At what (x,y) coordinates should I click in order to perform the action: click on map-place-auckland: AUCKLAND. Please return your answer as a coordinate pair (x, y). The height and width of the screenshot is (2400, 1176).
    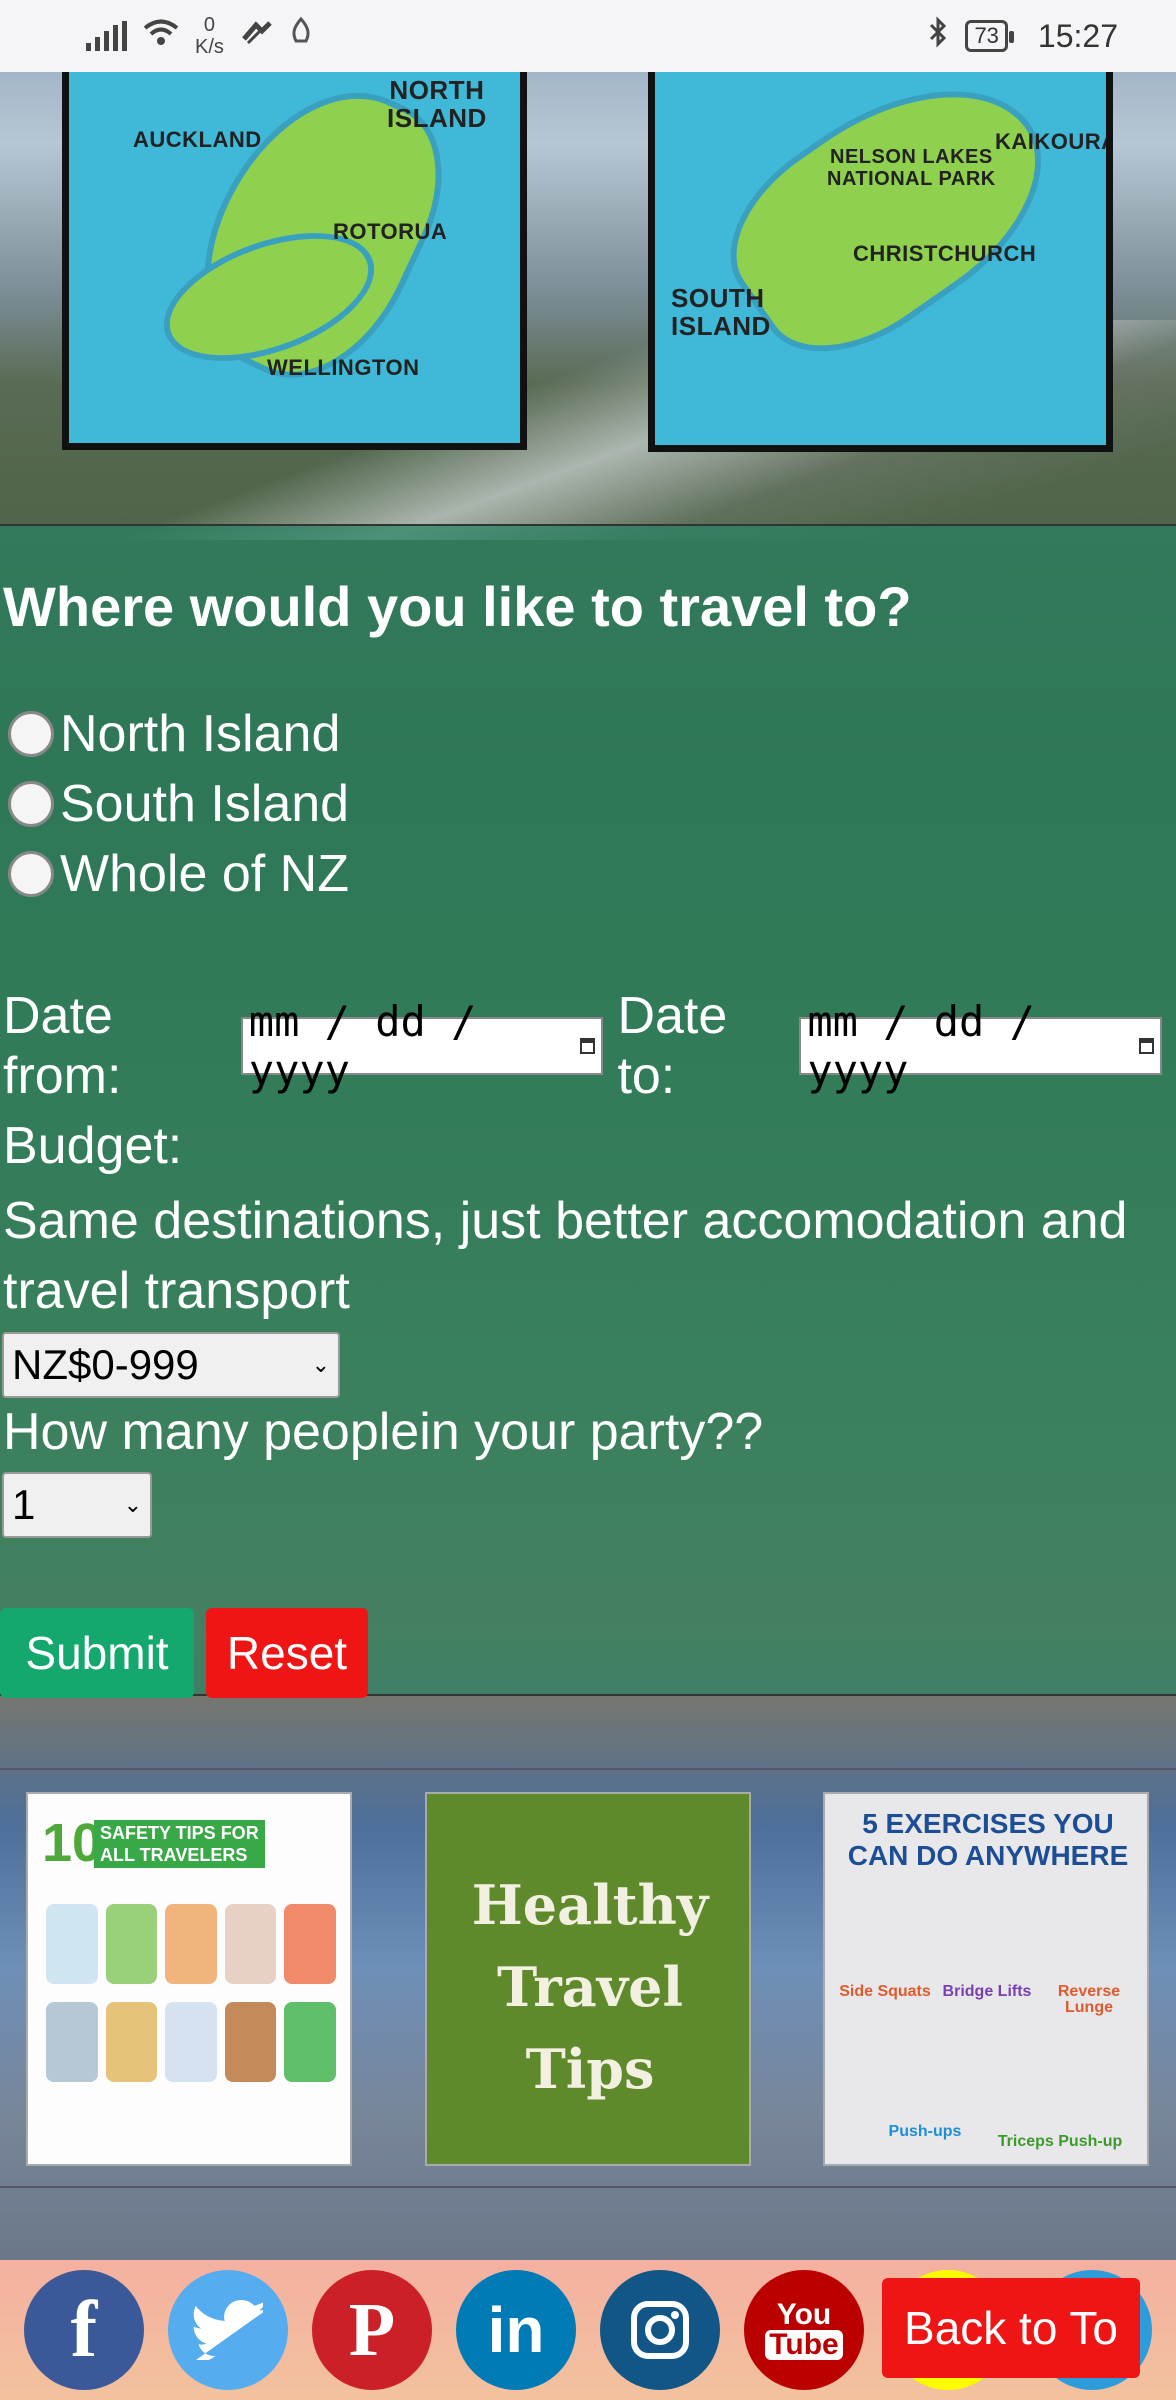
    Looking at the image, I should click on (197, 139).